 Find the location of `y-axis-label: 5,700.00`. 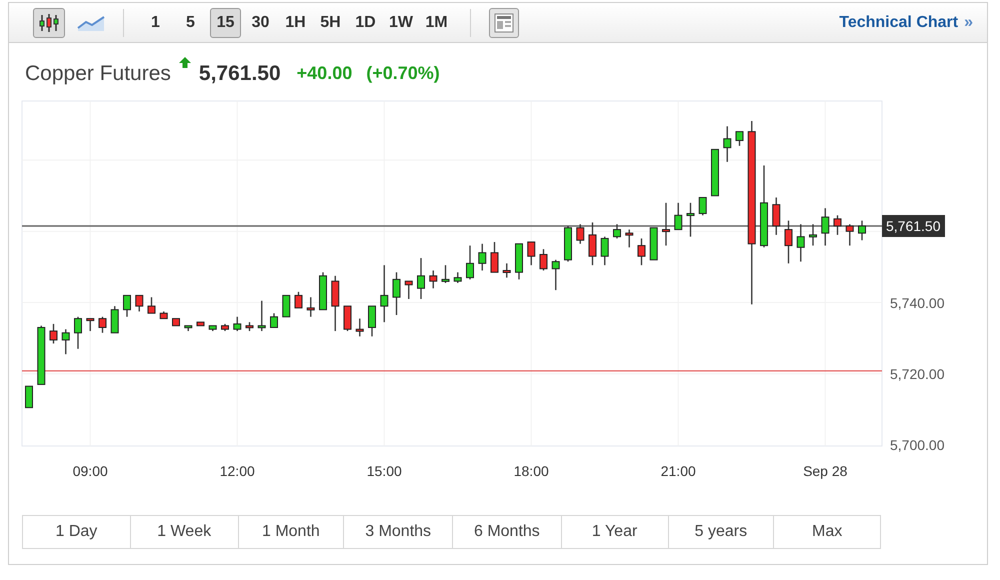

y-axis-label: 5,700.00 is located at coordinates (917, 445).